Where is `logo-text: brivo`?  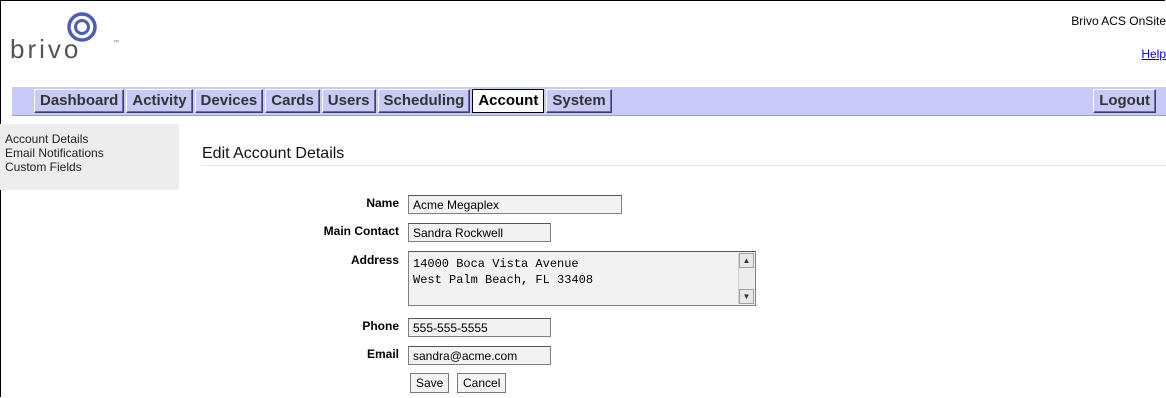
logo-text: brivo is located at coordinates (45, 48).